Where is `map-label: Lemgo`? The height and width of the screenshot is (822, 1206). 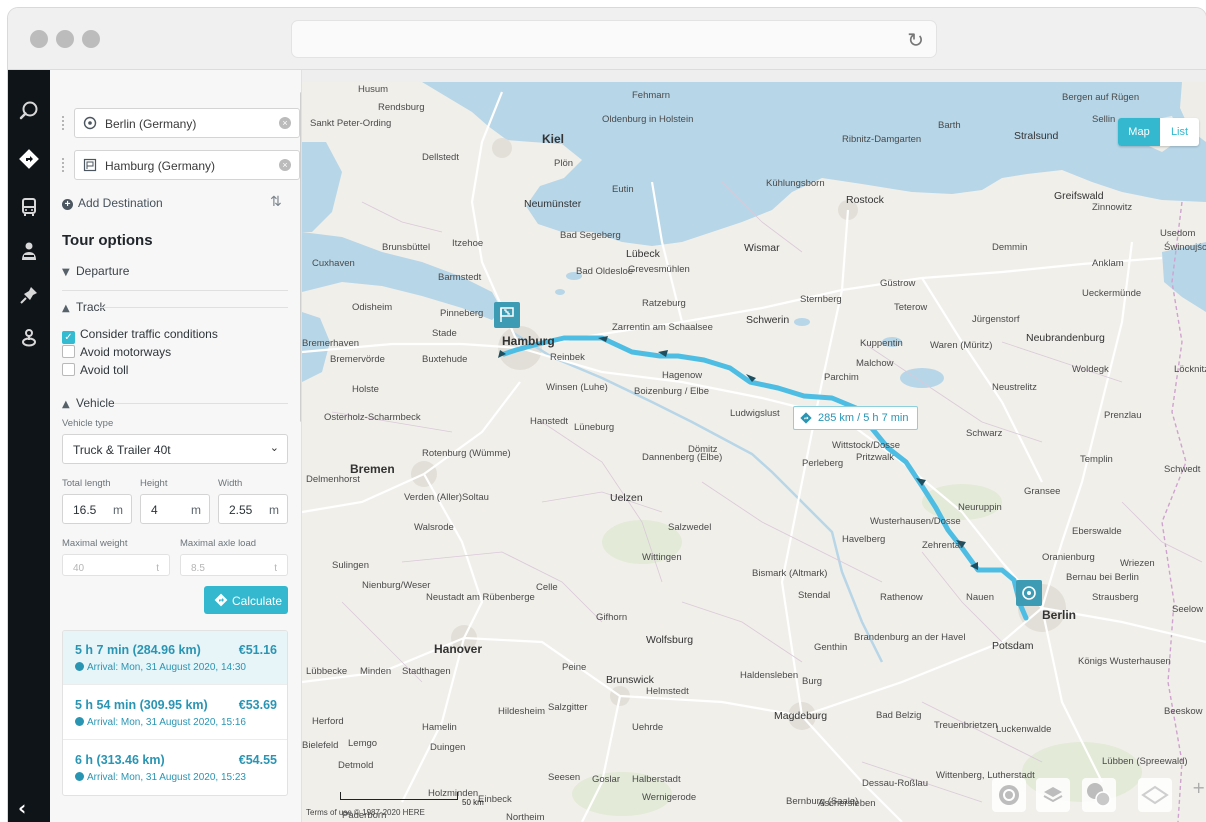 map-label: Lemgo is located at coordinates (363, 743).